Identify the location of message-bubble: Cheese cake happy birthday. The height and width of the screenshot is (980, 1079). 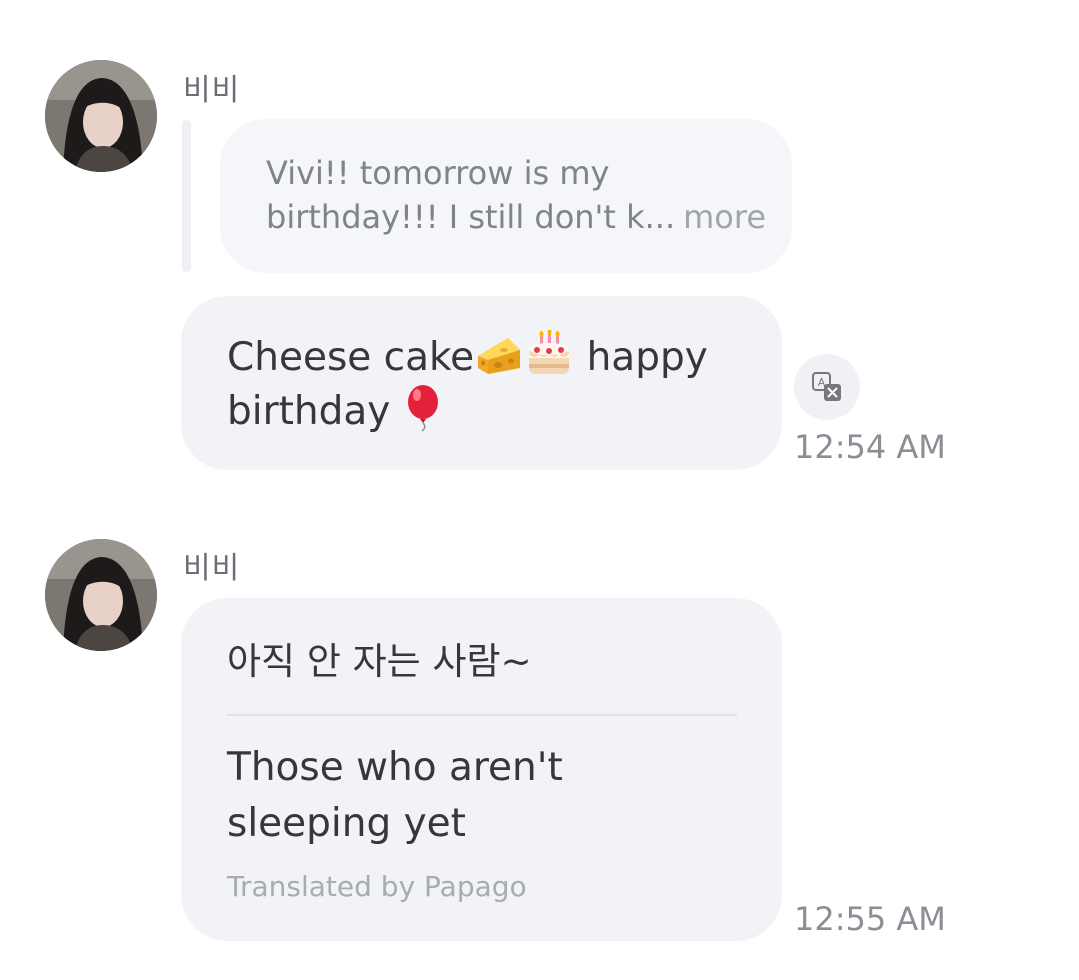
(481, 383).